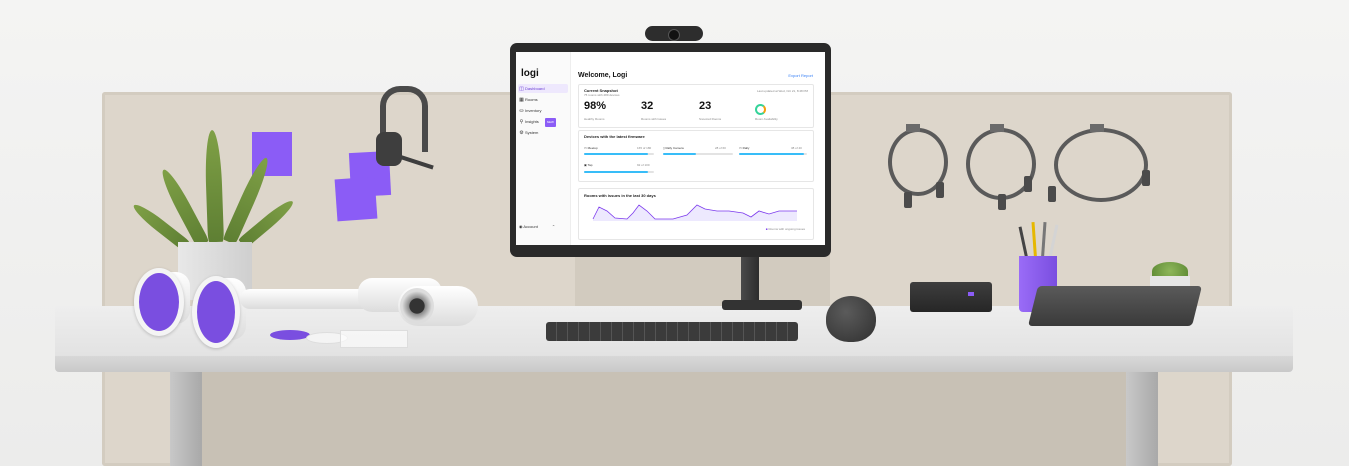 The width and height of the screenshot is (1349, 466). What do you see at coordinates (766, 119) in the screenshot?
I see `stat-availability-label: Room Availability` at bounding box center [766, 119].